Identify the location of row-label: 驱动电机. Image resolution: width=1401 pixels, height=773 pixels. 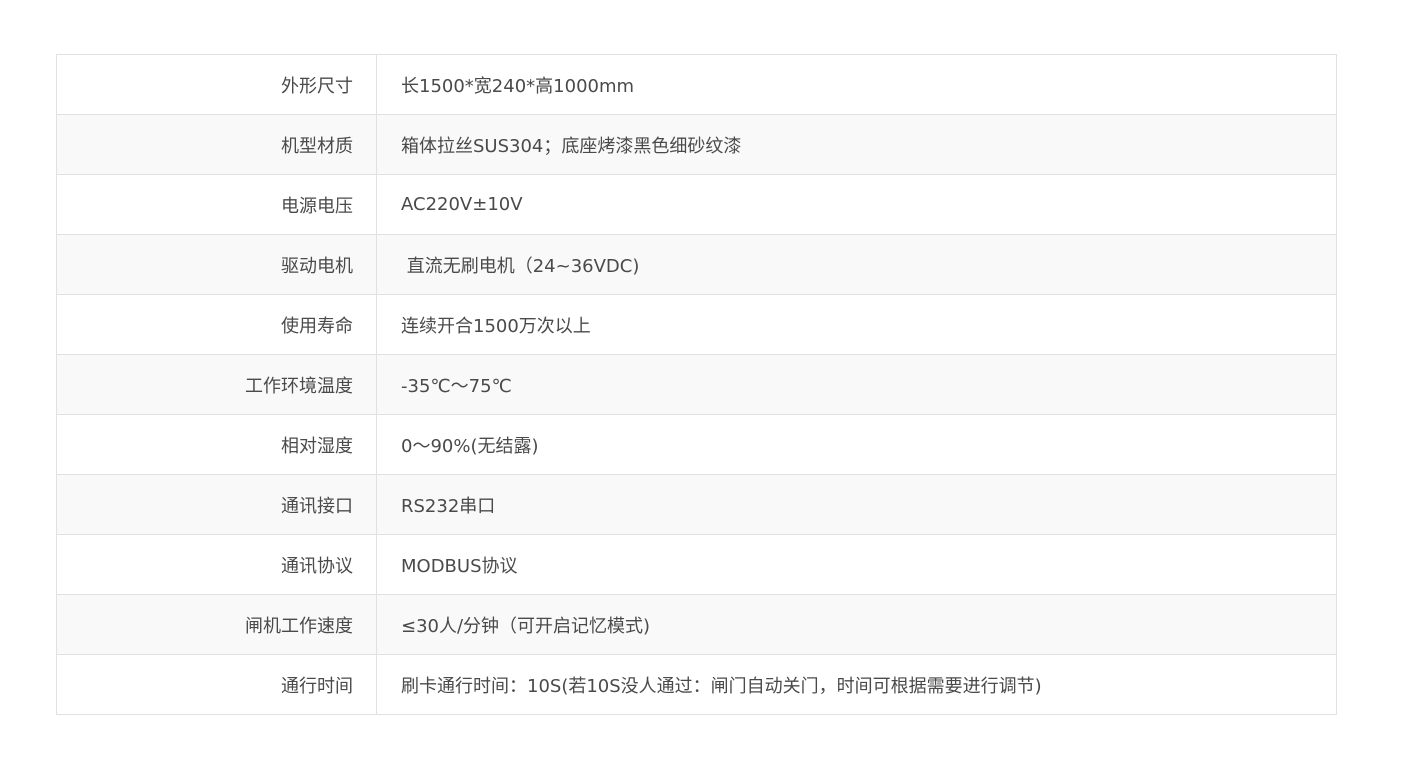
(216, 264).